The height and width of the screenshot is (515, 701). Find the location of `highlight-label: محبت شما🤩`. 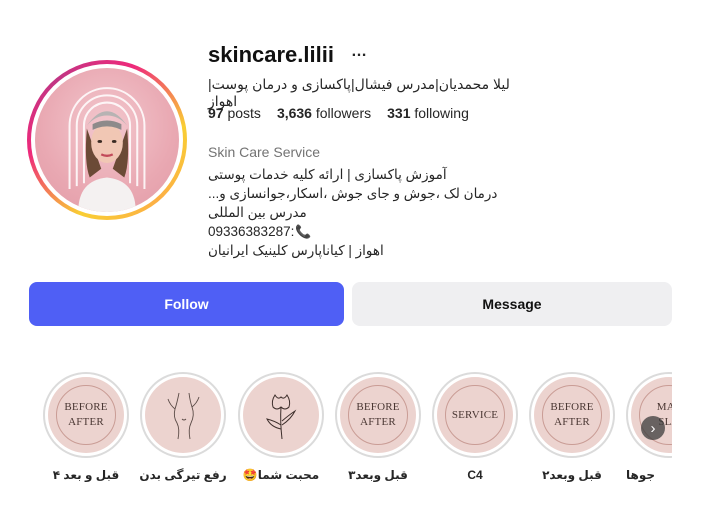

highlight-label: محبت شما🤩 is located at coordinates (281, 475).